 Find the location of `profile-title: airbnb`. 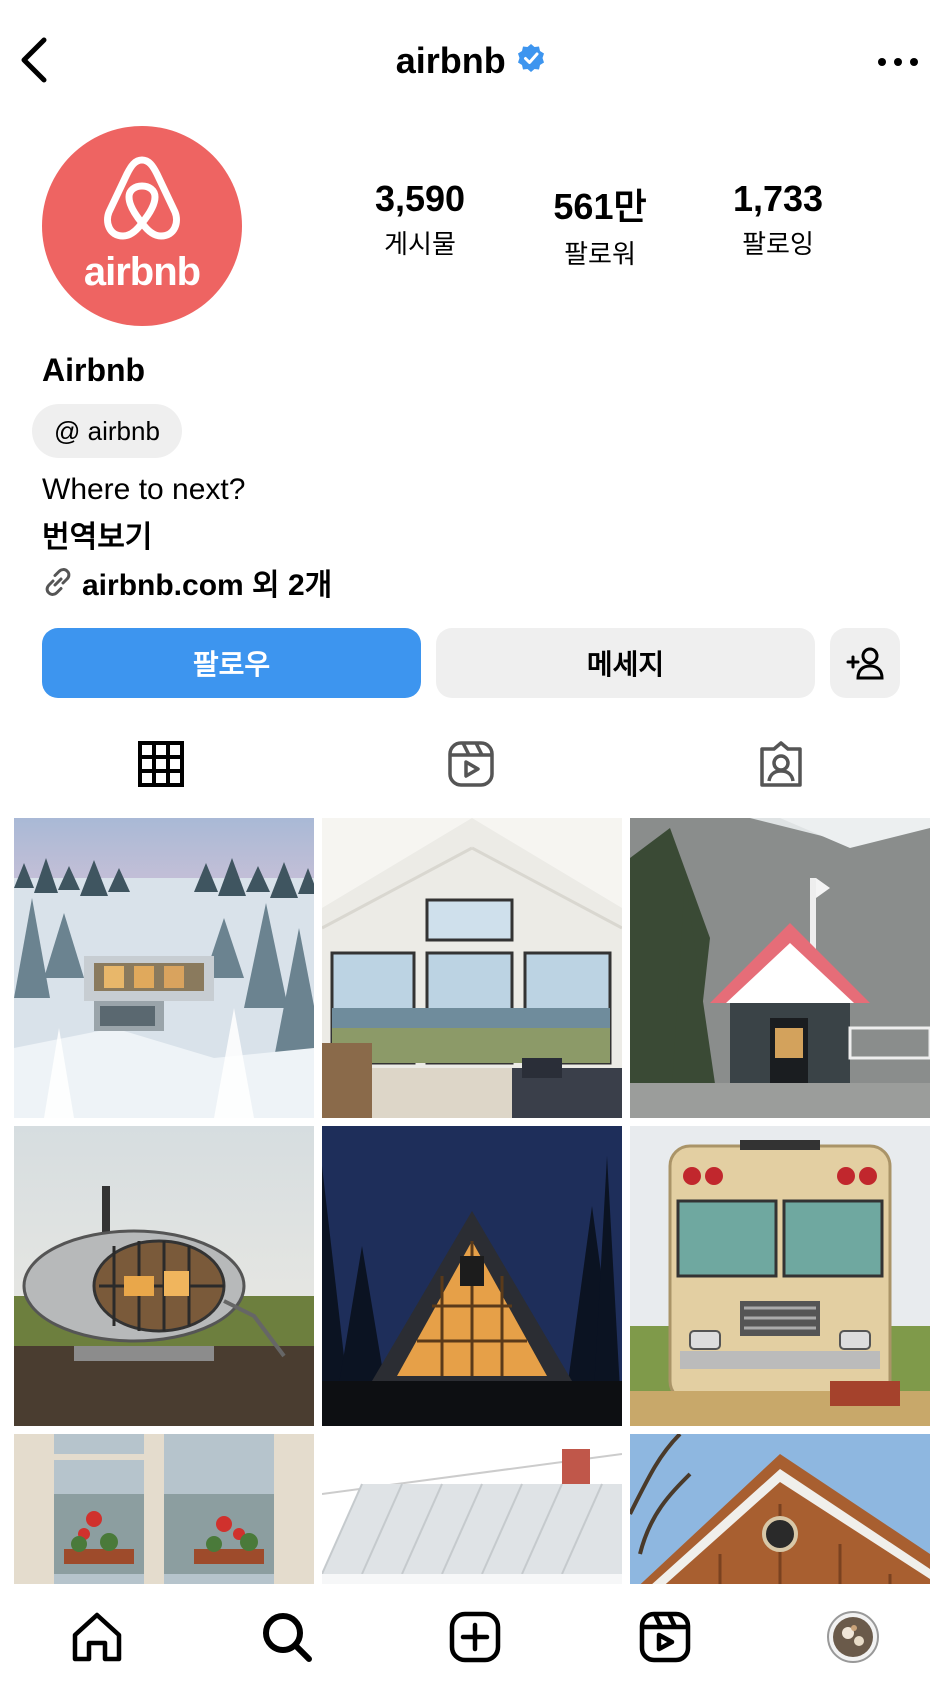

profile-title: airbnb is located at coordinates (471, 65).